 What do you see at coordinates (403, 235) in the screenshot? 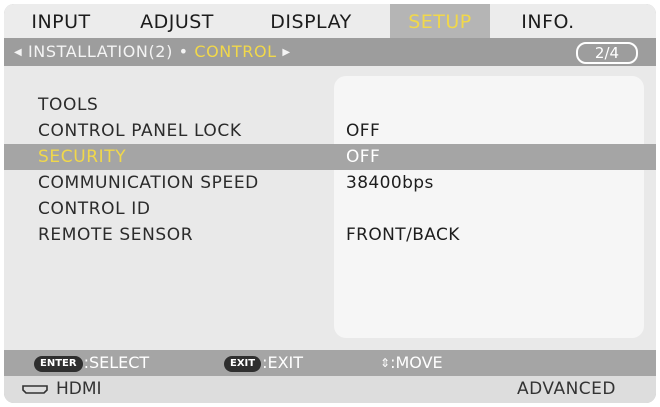
I see `menu-item-value: FRONT/BACK` at bounding box center [403, 235].